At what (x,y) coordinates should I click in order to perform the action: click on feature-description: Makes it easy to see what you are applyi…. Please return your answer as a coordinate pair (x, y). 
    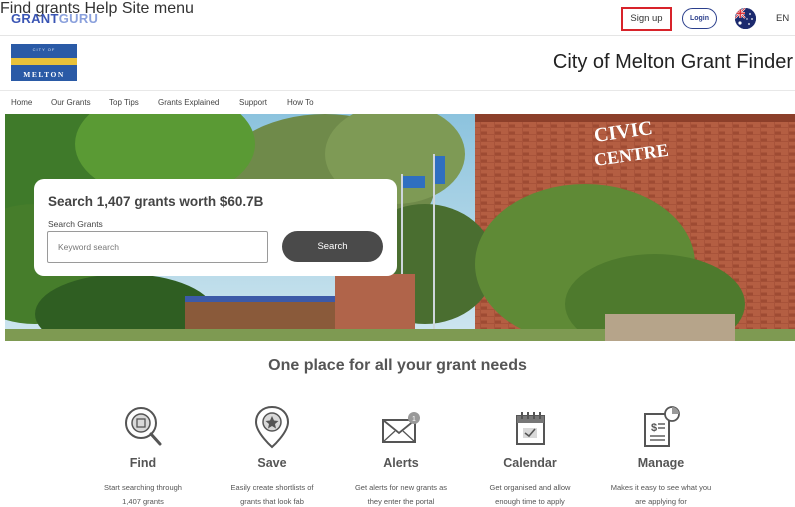
    Looking at the image, I should click on (661, 494).